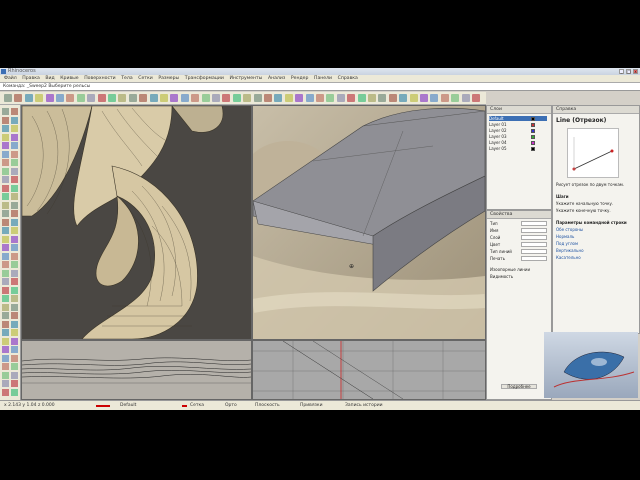 The image size is (640, 480). I want to click on help-link: Вертикально, so click(570, 250).